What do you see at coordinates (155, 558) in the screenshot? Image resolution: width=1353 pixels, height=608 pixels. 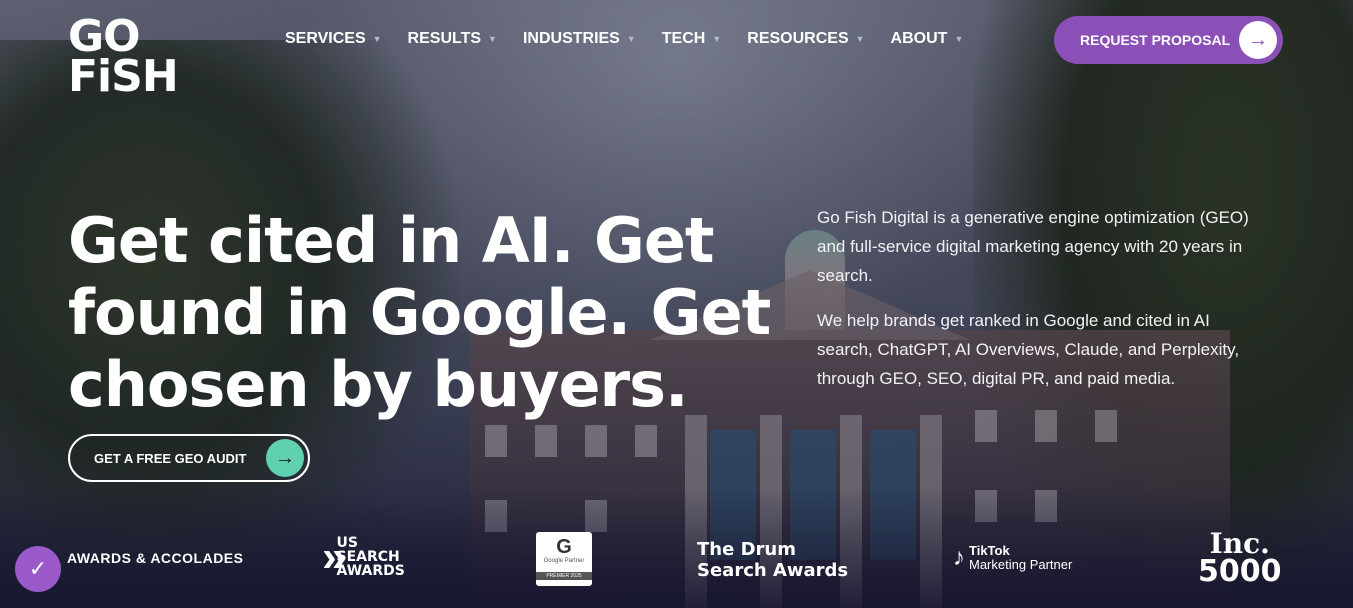 I see `awards-label: AWARDS & ACCOLADES` at bounding box center [155, 558].